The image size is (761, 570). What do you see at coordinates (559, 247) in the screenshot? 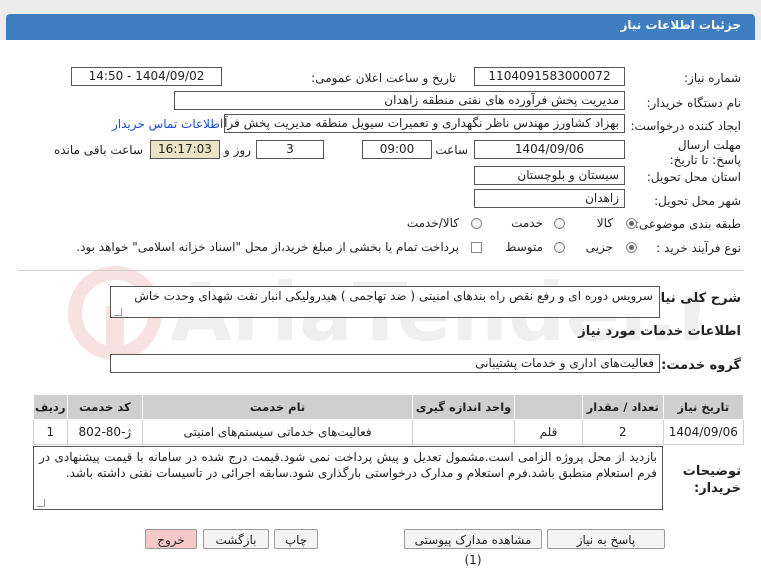
I see `process-radio-medium` at bounding box center [559, 247].